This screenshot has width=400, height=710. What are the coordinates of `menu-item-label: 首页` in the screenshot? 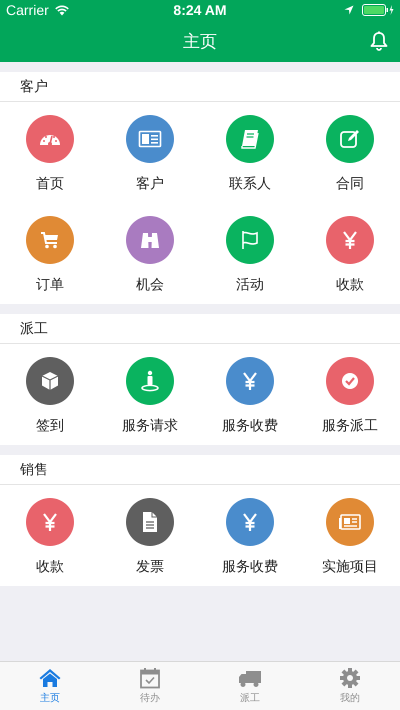 It's located at (50, 184).